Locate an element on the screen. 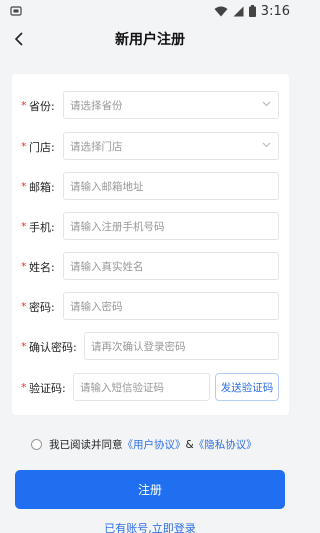  privacy-agreement-link: 《隐私协议》 is located at coordinates (225, 444).